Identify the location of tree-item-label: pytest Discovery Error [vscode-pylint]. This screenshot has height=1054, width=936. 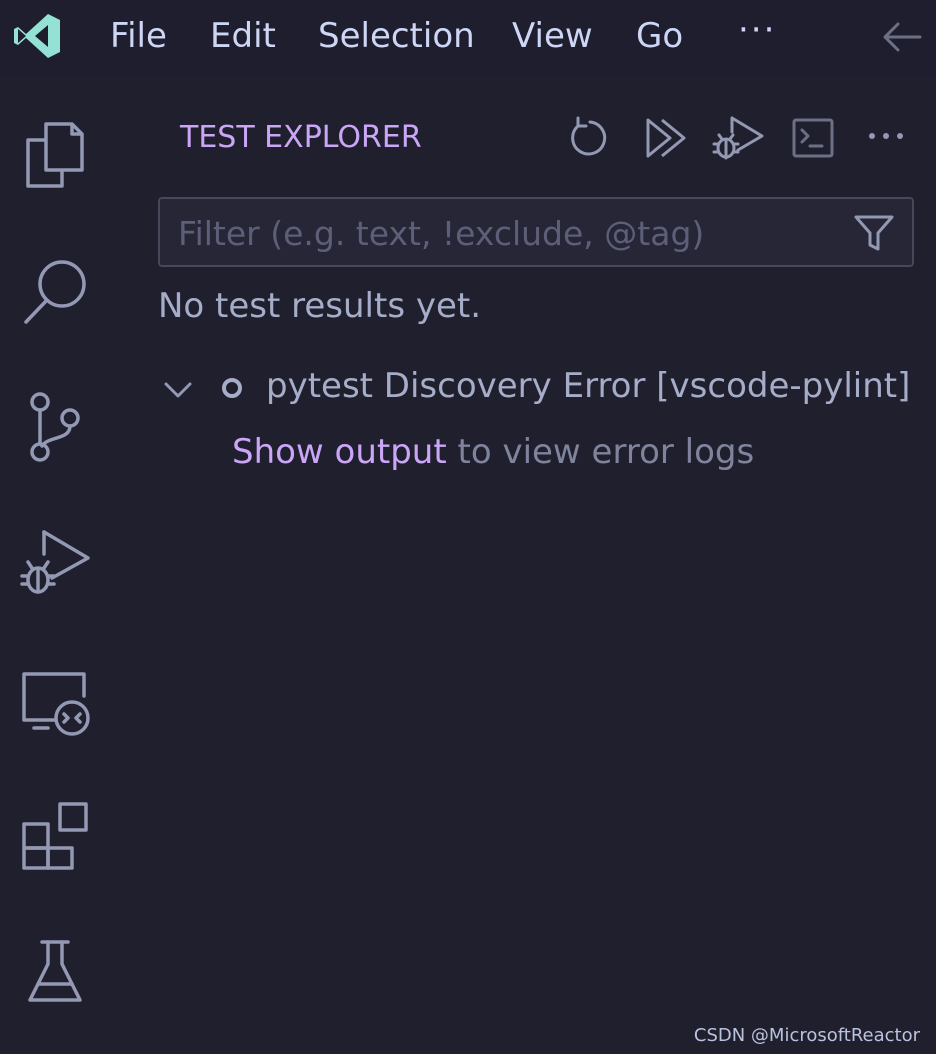
(588, 386).